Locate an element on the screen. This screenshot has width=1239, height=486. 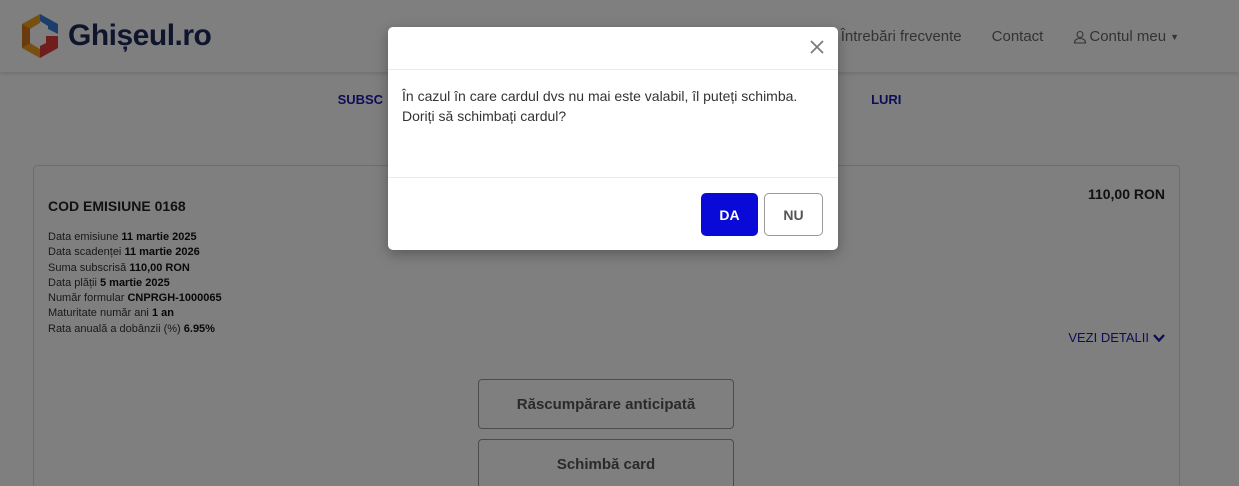
dialog-close-button is located at coordinates (817, 47).